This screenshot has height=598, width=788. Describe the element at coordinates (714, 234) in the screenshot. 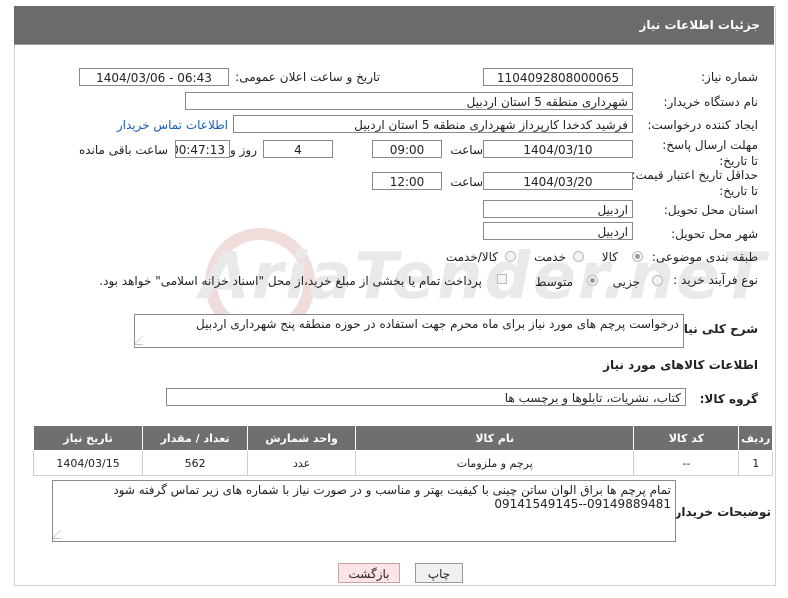

I see `city-label: شهر محل تحویل:` at that location.